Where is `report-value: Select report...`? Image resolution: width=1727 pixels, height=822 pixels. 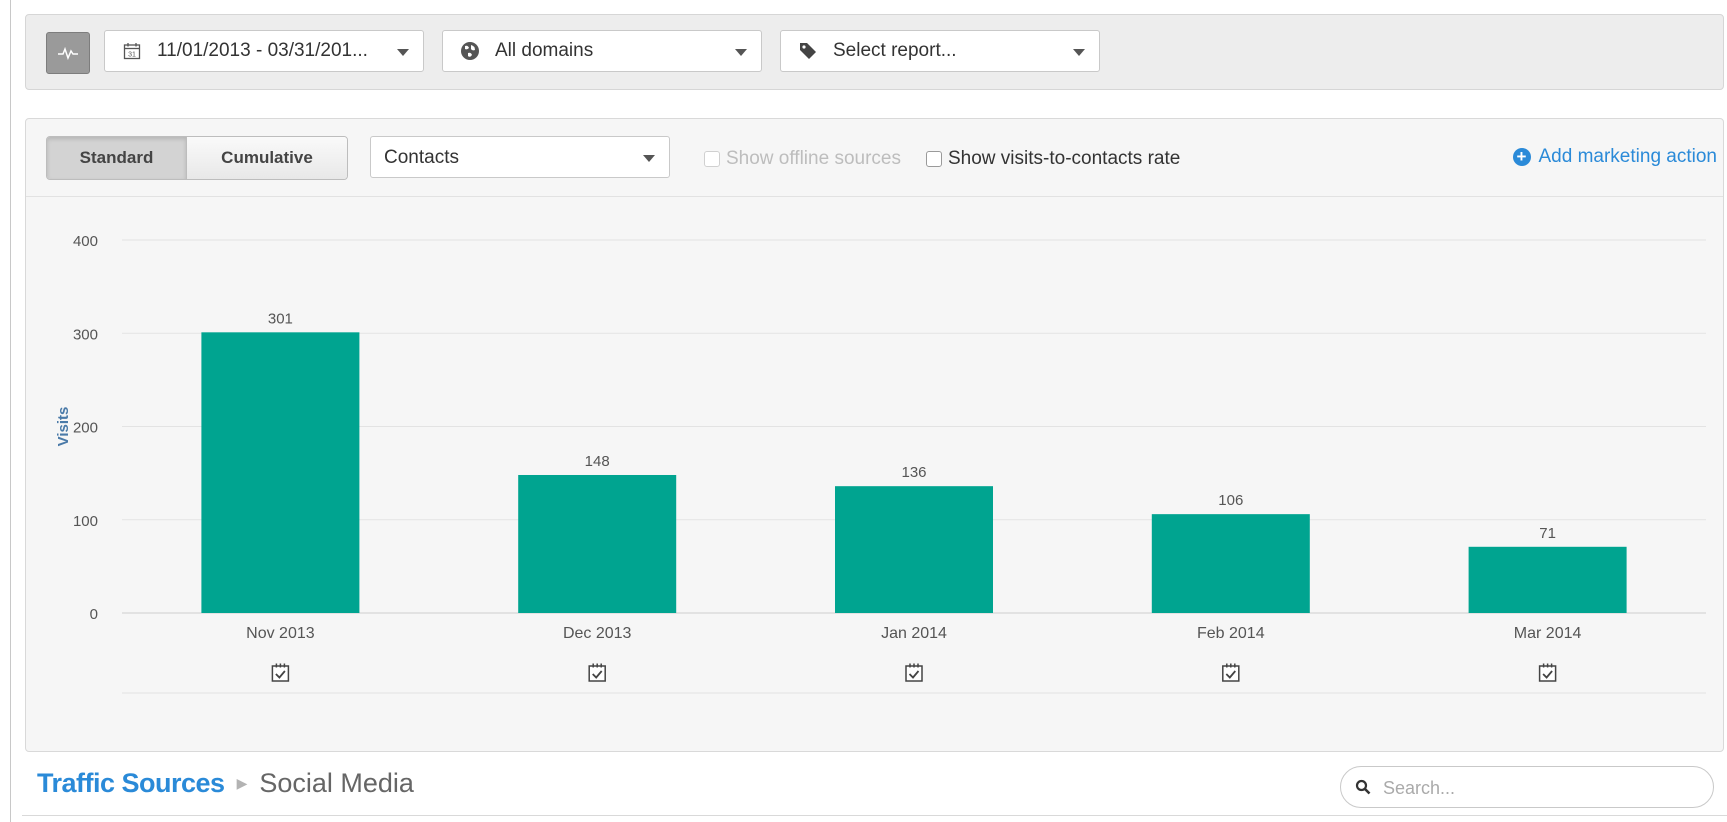
report-value: Select report... is located at coordinates (895, 50).